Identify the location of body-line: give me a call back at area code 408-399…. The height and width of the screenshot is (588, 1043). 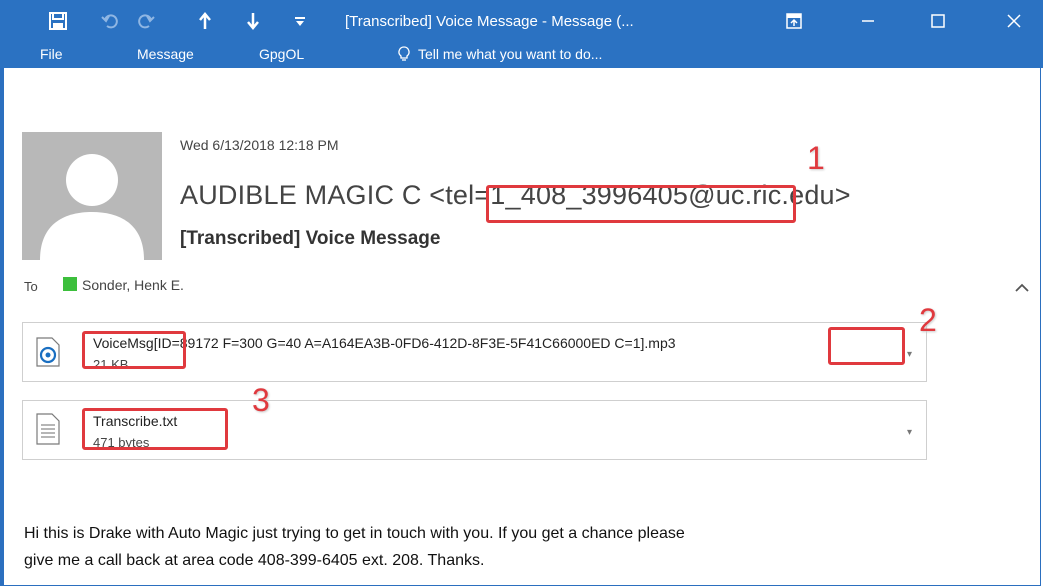
(254, 560).